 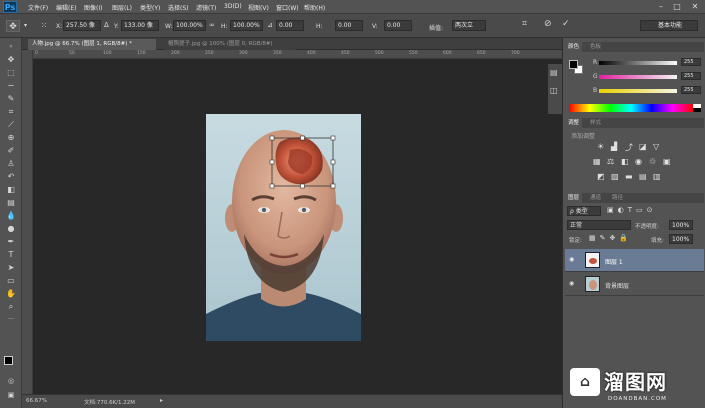 I want to click on menu-type: 类型(Y), so click(x=150, y=7).